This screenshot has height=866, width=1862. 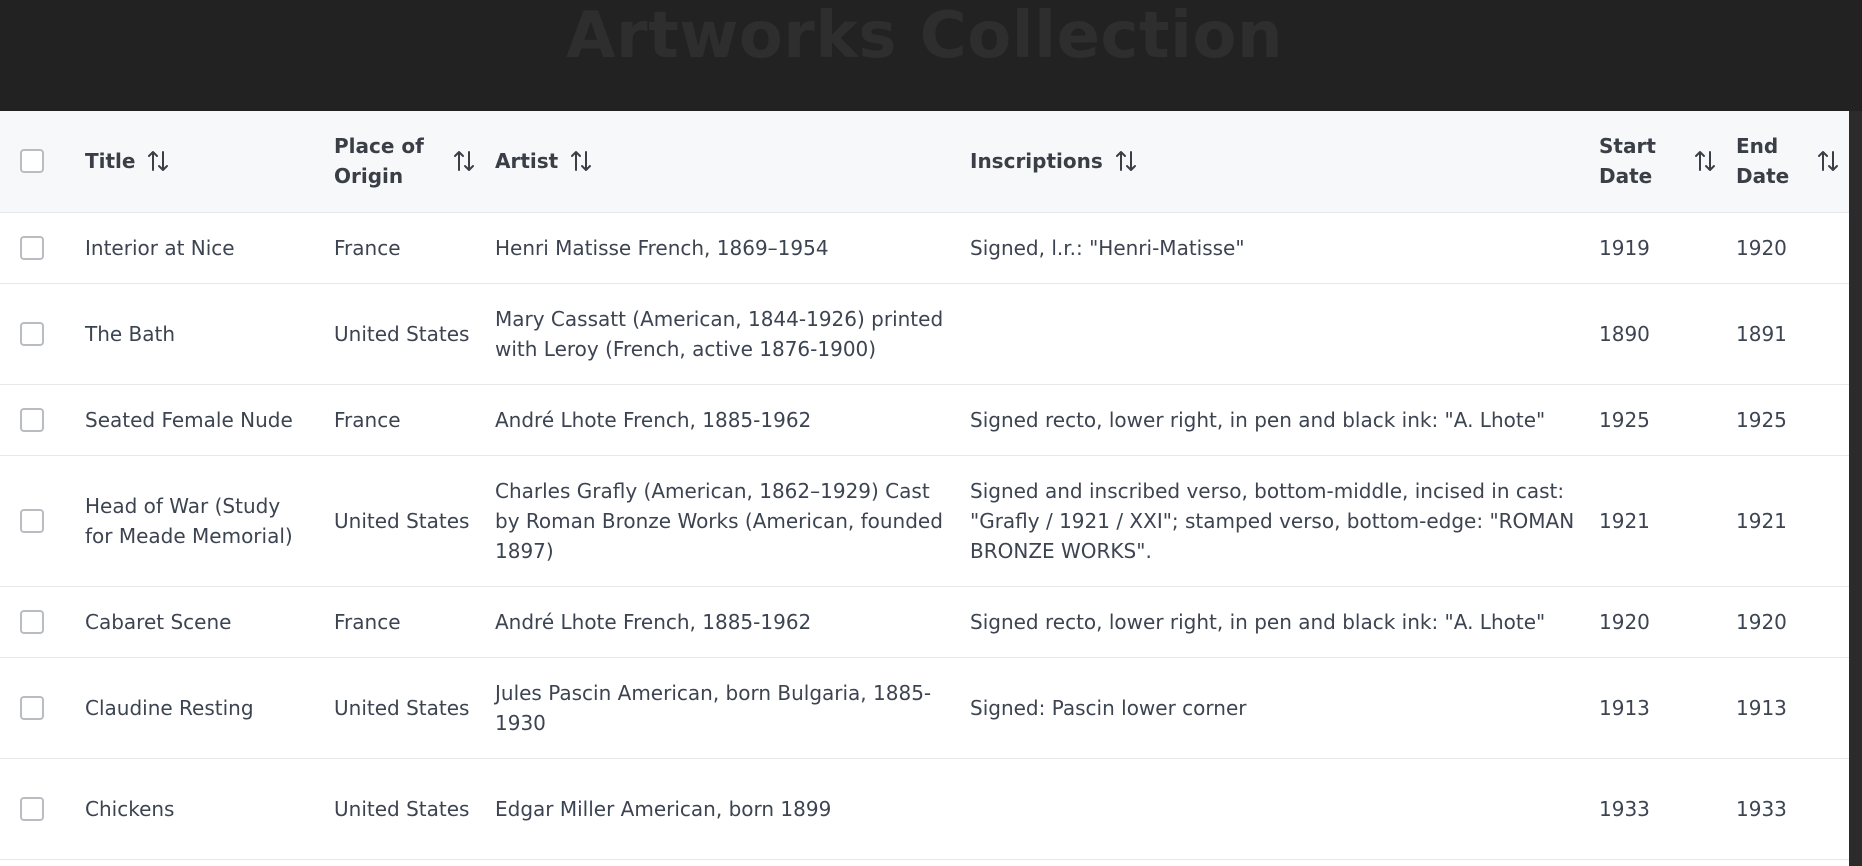 What do you see at coordinates (1657, 521) in the screenshot?
I see `cell-start-date: 1921` at bounding box center [1657, 521].